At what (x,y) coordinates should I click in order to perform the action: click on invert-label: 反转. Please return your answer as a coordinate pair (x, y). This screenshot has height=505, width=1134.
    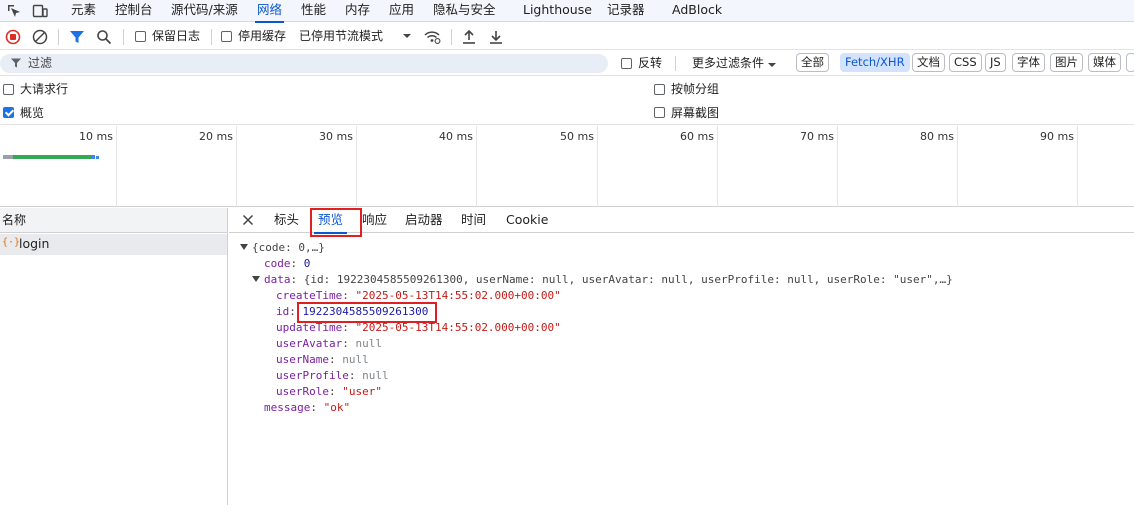
    Looking at the image, I should click on (650, 63).